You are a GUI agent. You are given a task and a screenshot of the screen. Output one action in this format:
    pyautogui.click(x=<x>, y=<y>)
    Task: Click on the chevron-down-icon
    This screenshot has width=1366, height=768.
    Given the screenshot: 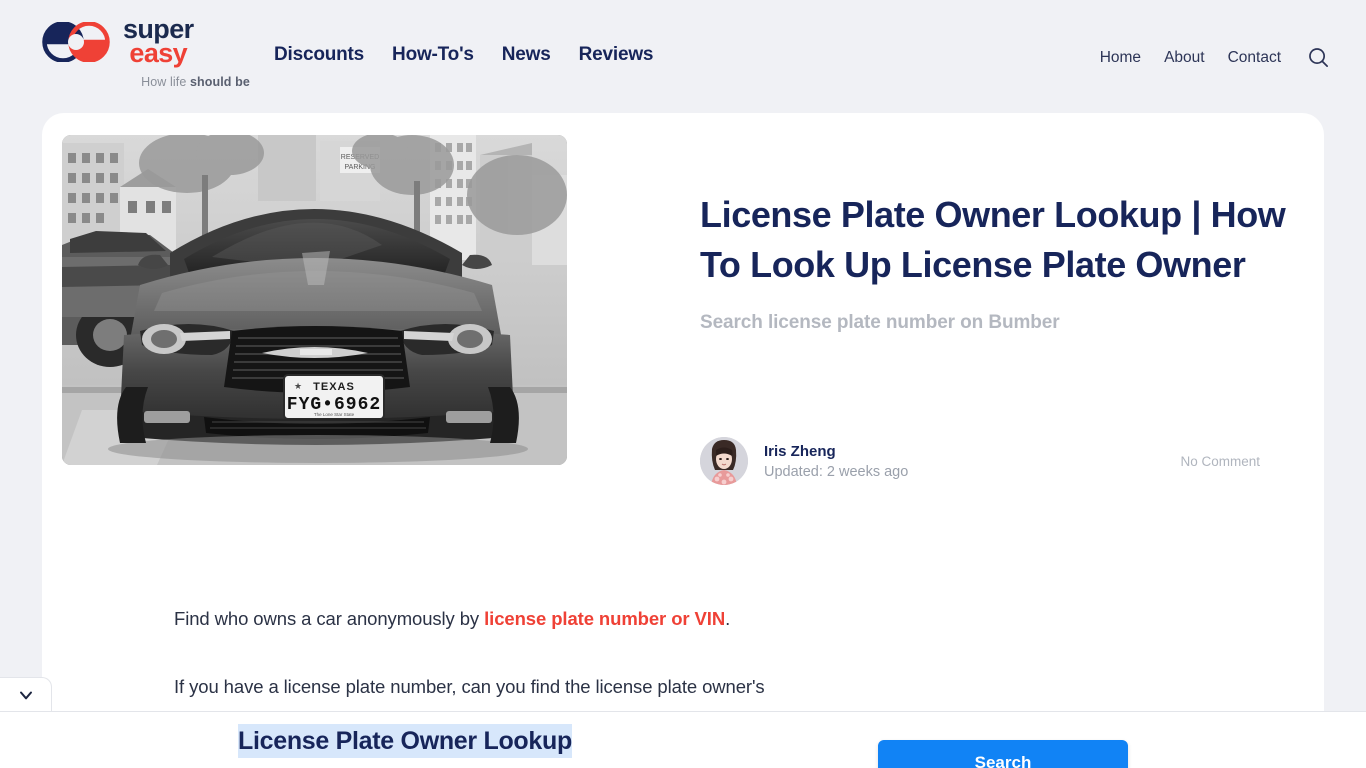 What is the action you would take?
    pyautogui.click(x=26, y=694)
    